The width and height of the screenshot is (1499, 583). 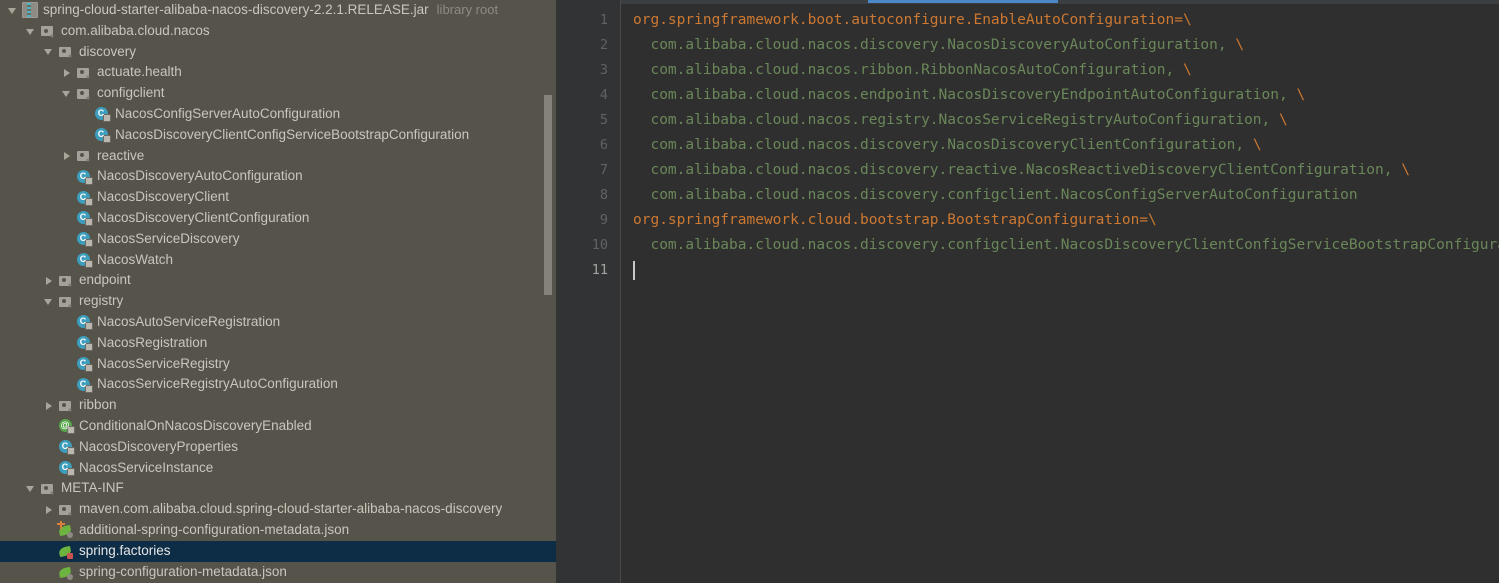 What do you see at coordinates (278, 405) in the screenshot?
I see `tree-row: ribbon` at bounding box center [278, 405].